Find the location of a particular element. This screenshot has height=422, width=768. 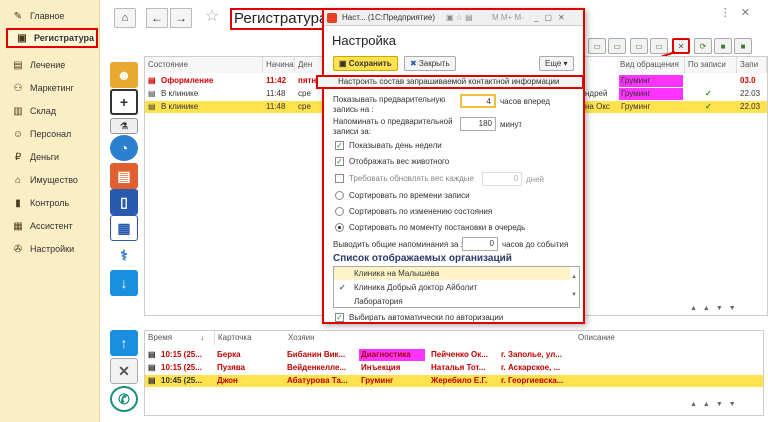

col-header-time: Время ↓ is located at coordinates (180, 338).